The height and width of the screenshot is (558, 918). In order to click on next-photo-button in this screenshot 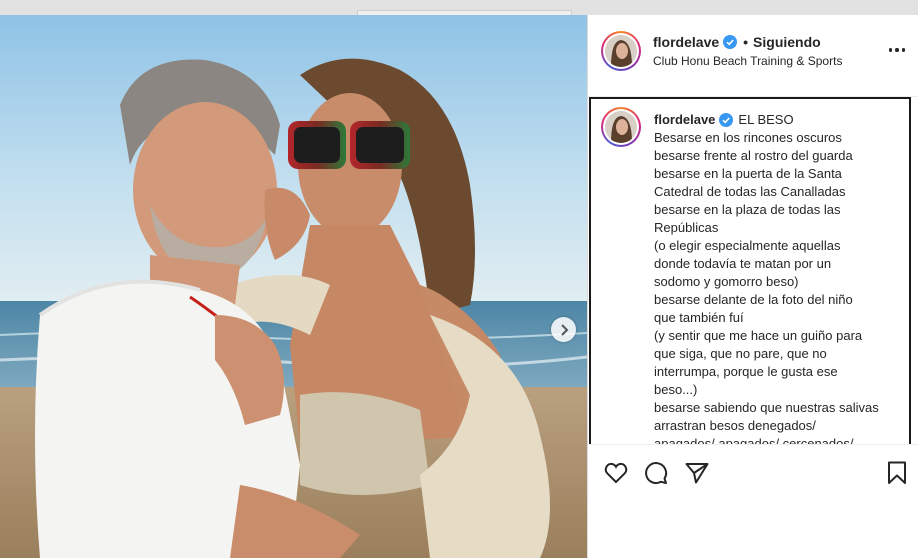, I will do `click(563, 329)`.